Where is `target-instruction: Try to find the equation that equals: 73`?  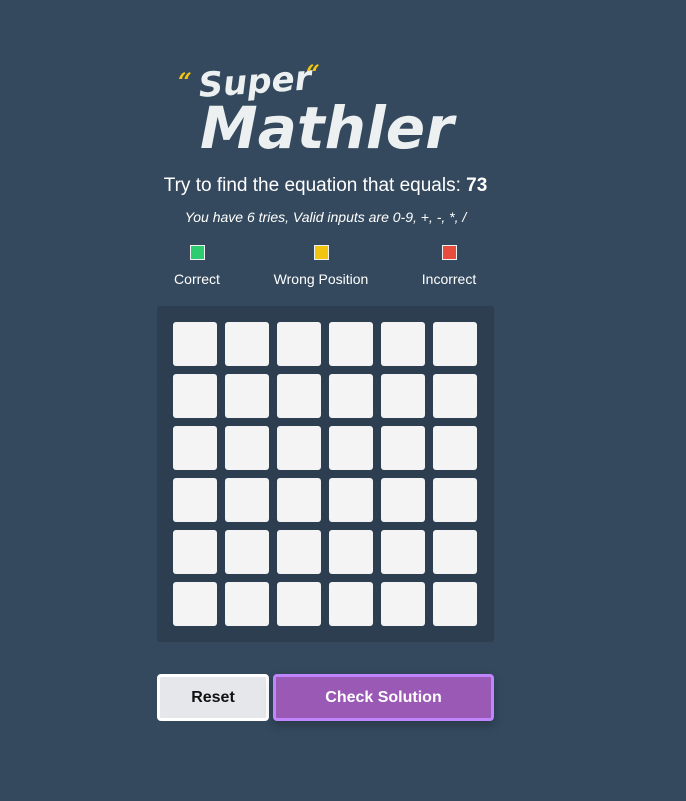
target-instruction: Try to find the equation that equals: 73 is located at coordinates (325, 186).